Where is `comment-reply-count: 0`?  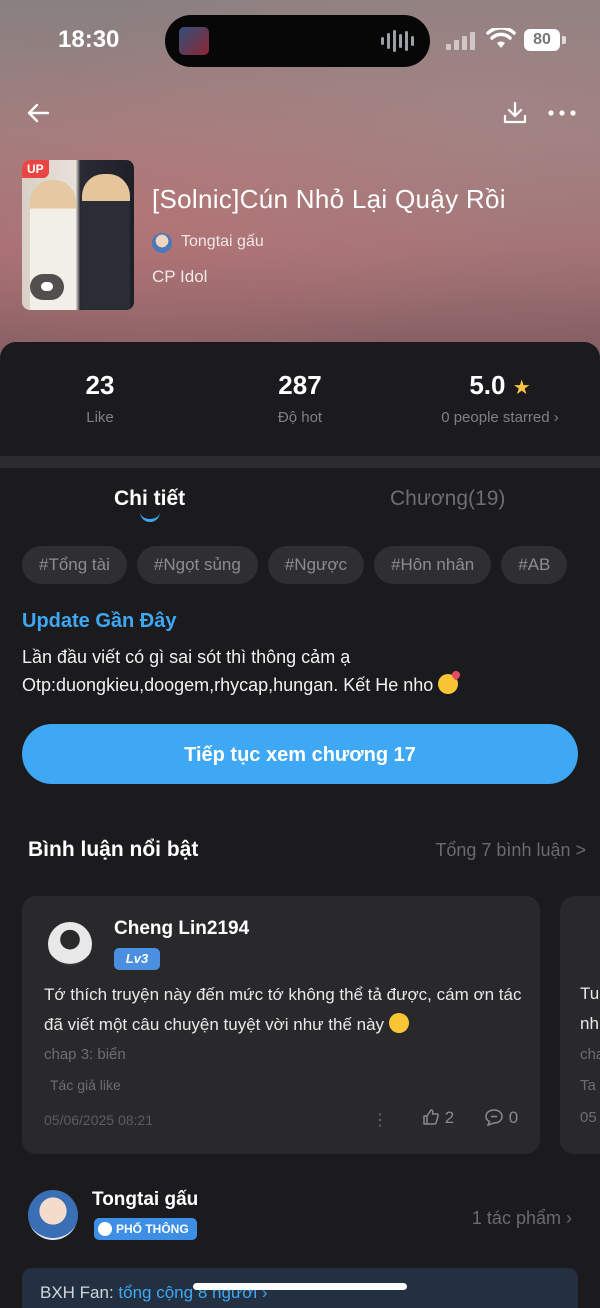 comment-reply-count: 0 is located at coordinates (513, 1117).